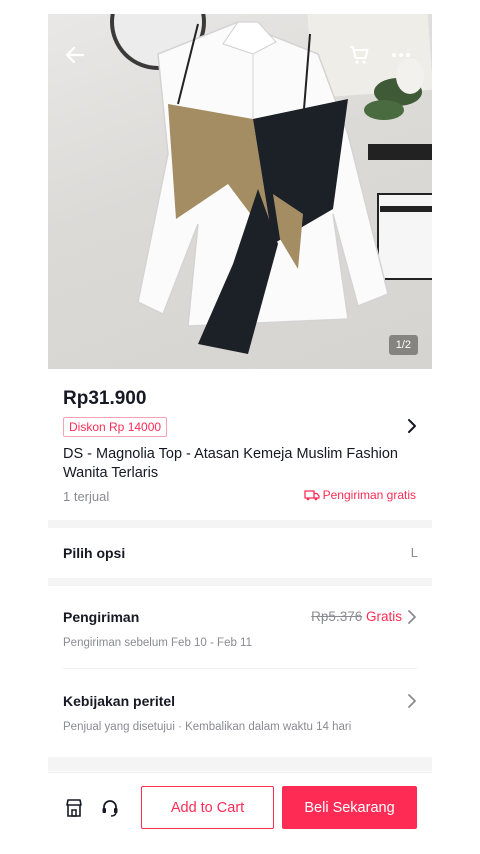  What do you see at coordinates (240, 668) in the screenshot?
I see `row-separator` at bounding box center [240, 668].